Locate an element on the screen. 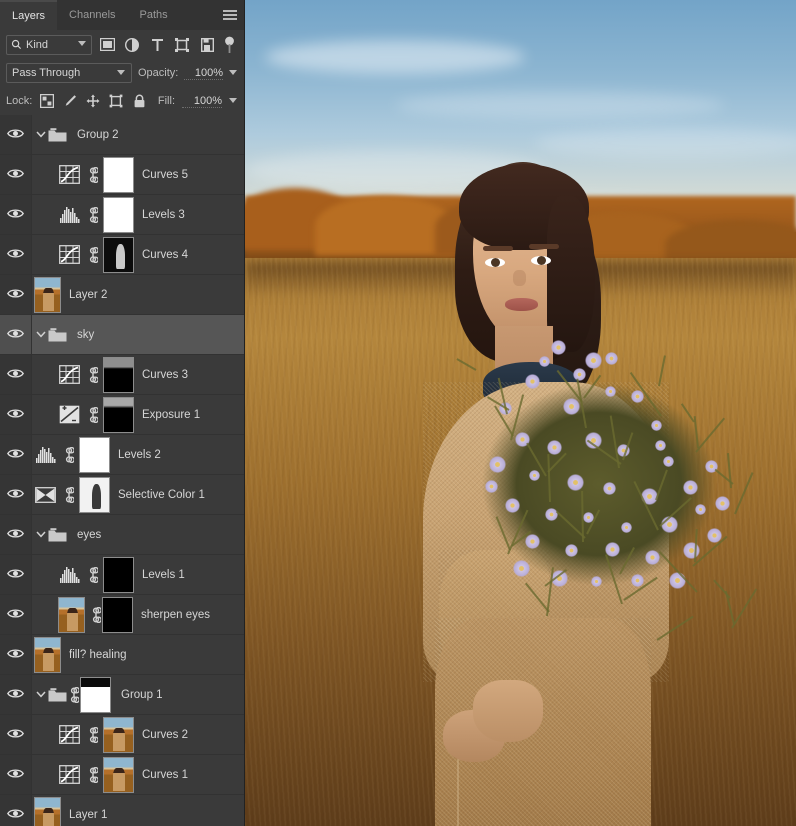  smart-object-filter-icon is located at coordinates (207, 45).